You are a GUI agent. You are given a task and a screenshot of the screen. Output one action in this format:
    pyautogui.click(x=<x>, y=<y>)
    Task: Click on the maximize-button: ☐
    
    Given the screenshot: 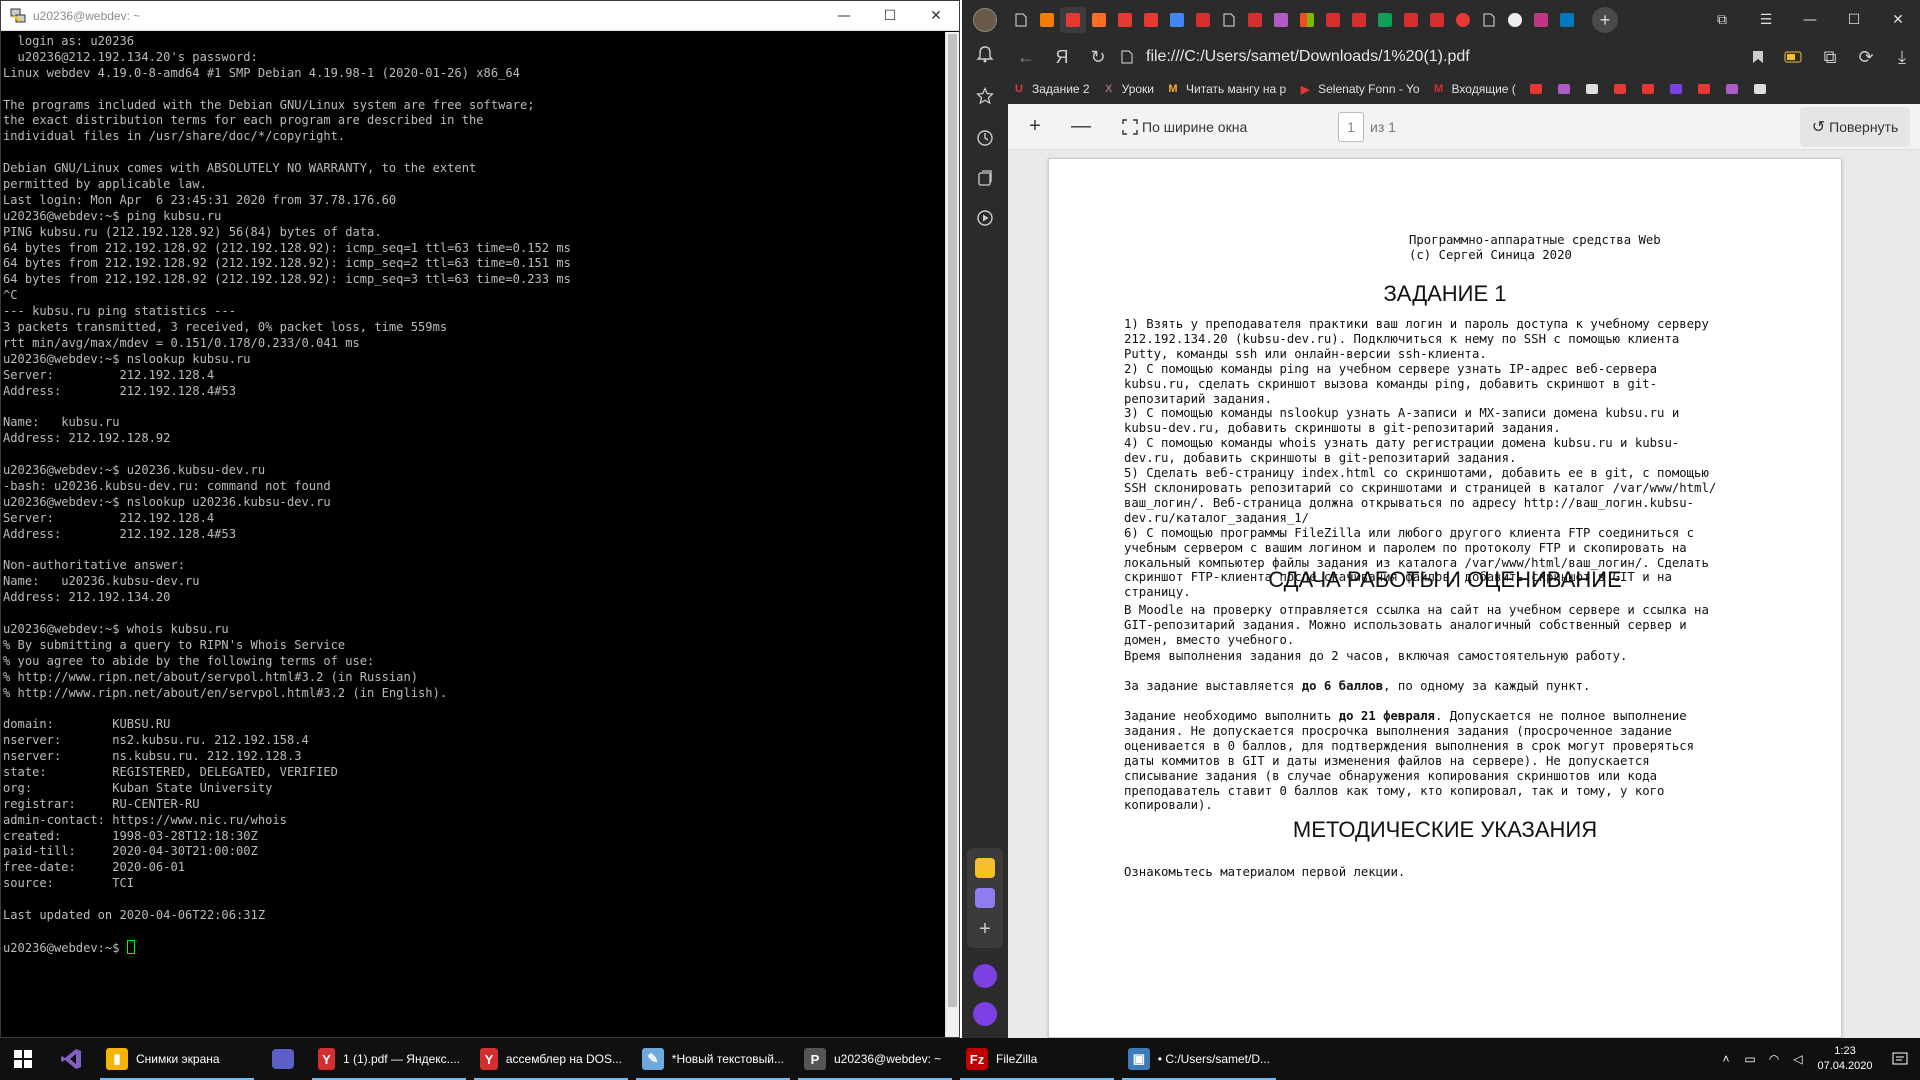 What is the action you would take?
    pyautogui.click(x=890, y=16)
    